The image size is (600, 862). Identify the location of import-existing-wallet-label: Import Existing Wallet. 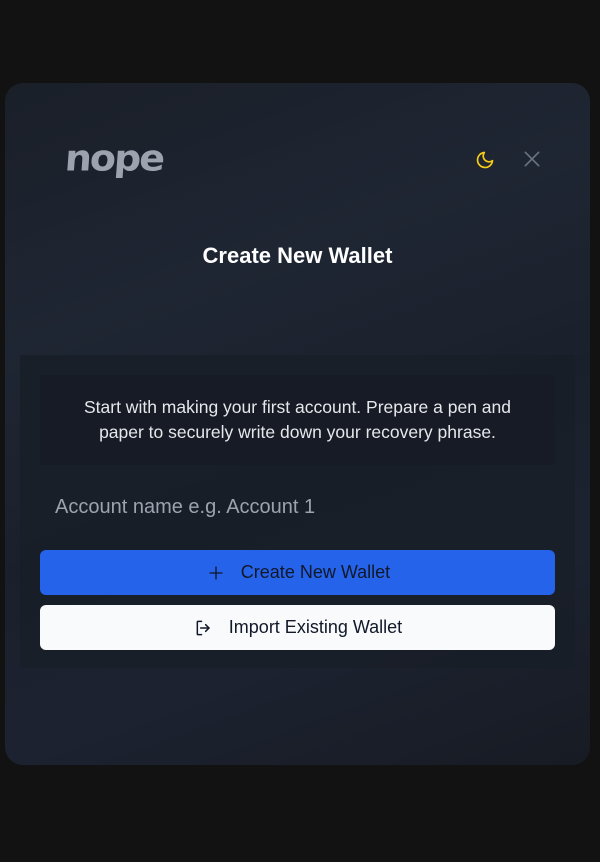
(315, 627).